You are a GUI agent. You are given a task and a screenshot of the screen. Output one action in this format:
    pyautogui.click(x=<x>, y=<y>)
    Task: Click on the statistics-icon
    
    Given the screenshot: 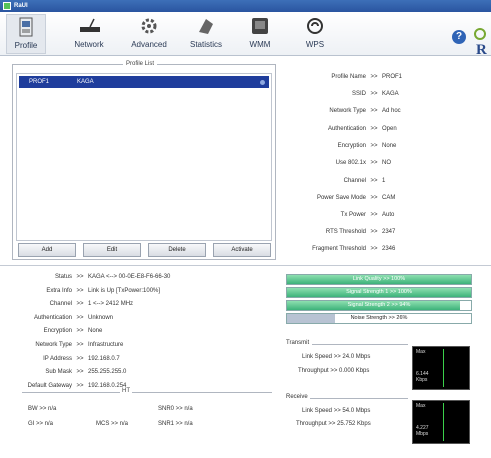 What is the action you would take?
    pyautogui.click(x=206, y=26)
    